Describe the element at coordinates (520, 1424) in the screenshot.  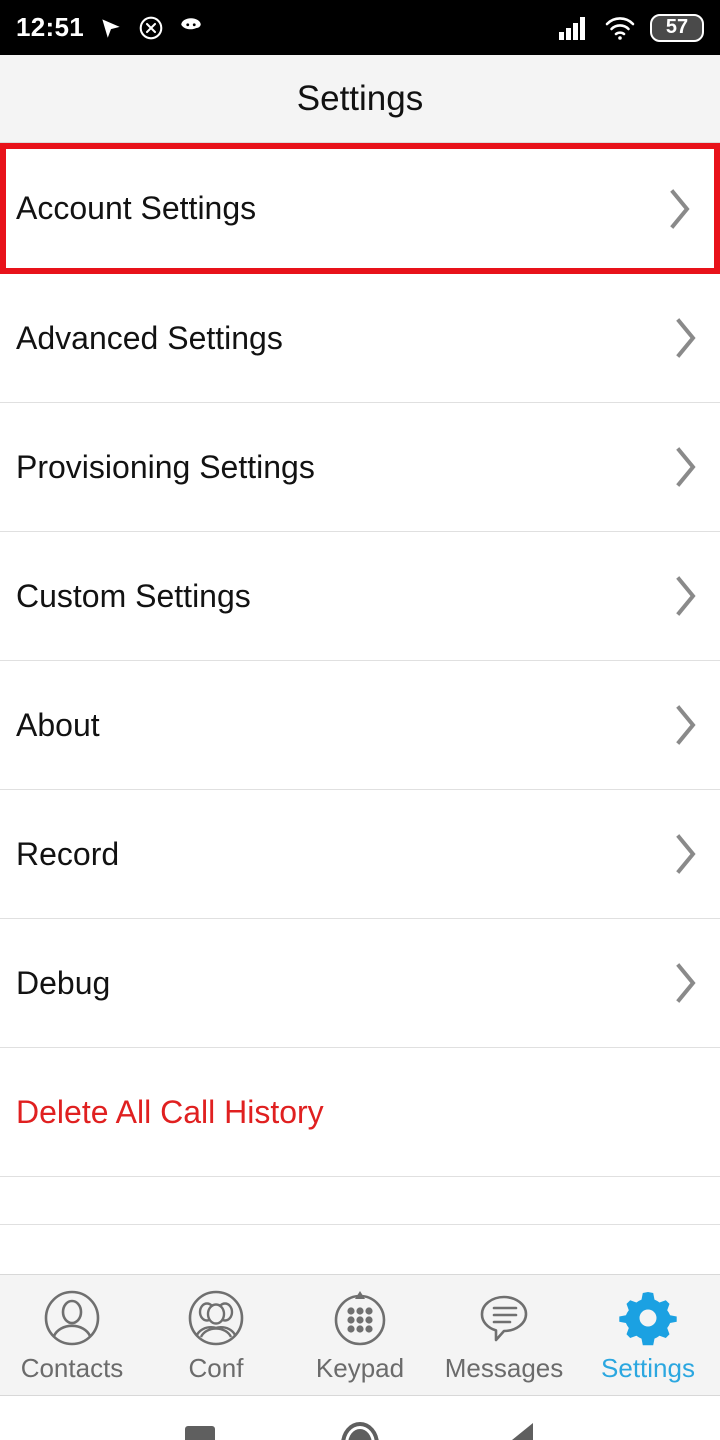
I see `back-triangle-icon` at that location.